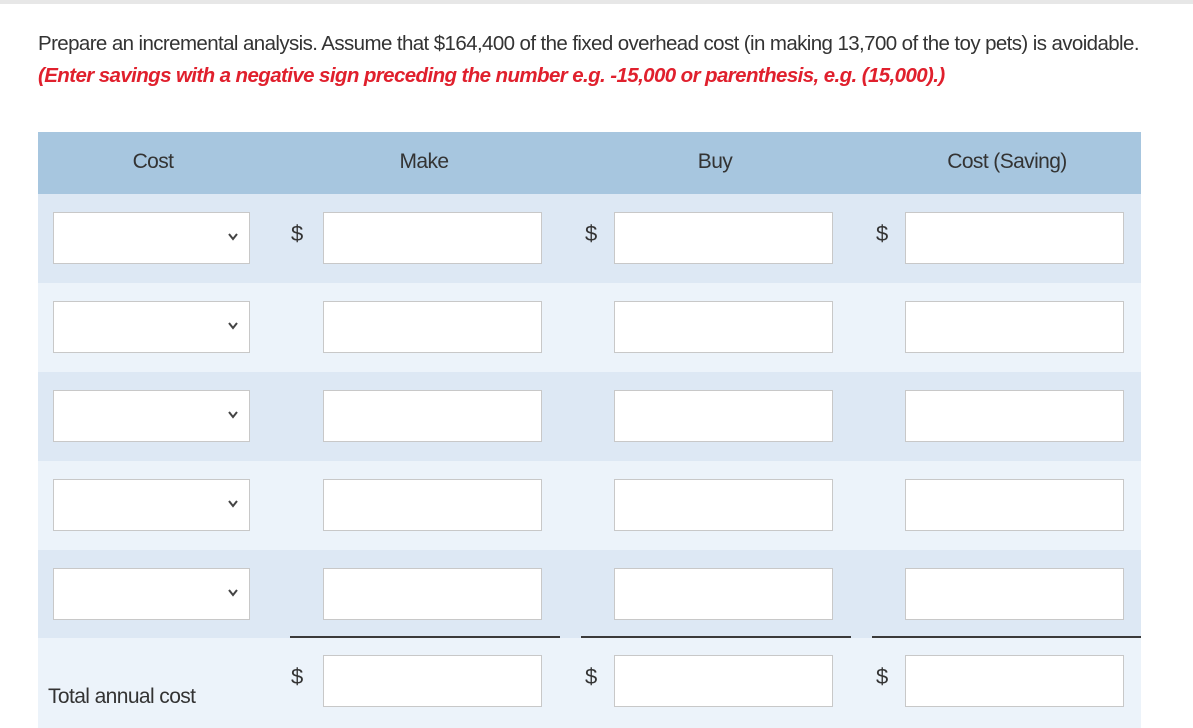  Describe the element at coordinates (1014, 681) in the screenshot. I see `total-cost-saving-input` at that location.